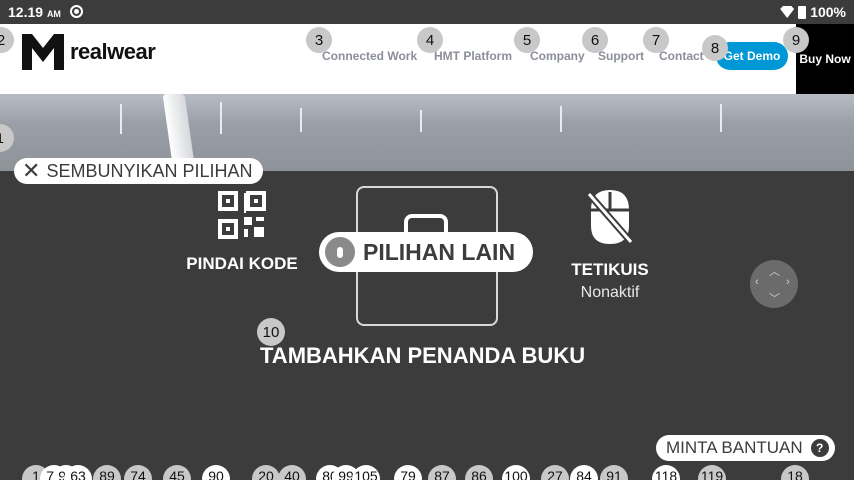 Image resolution: width=854 pixels, height=480 pixels. What do you see at coordinates (555, 472) in the screenshot?
I see `label-badge: 27` at bounding box center [555, 472].